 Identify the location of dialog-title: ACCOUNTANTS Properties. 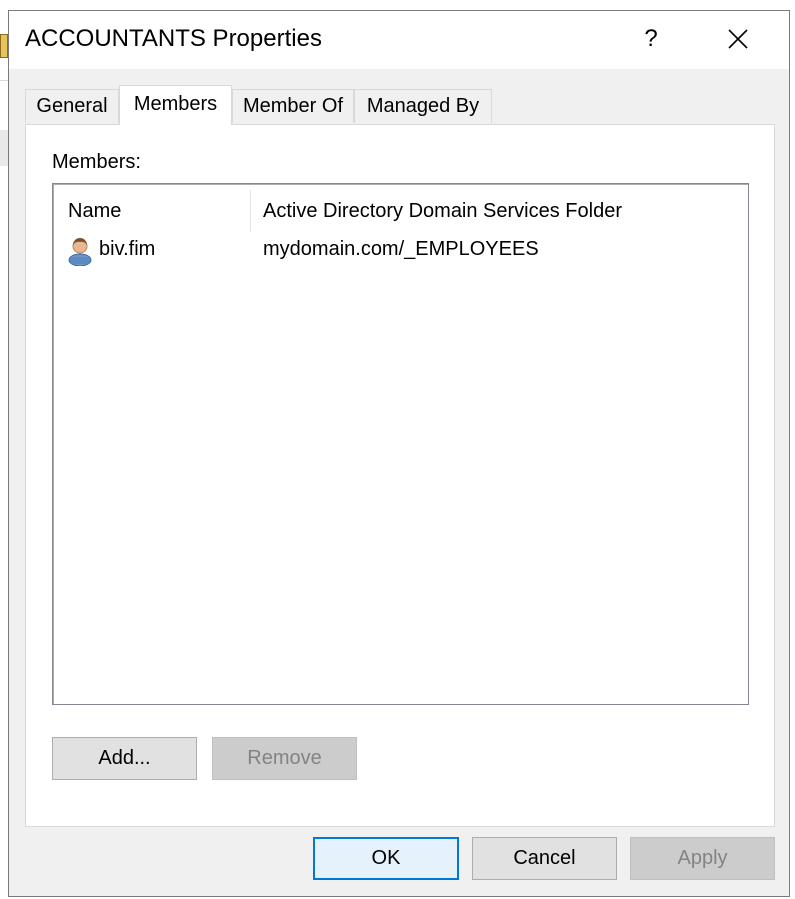
(173, 38).